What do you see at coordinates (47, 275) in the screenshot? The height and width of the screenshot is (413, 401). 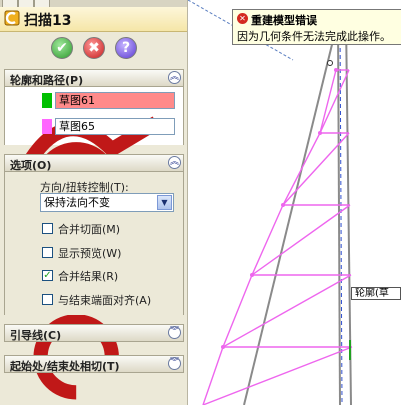 I see `merge-result-checkbox: ✓` at bounding box center [47, 275].